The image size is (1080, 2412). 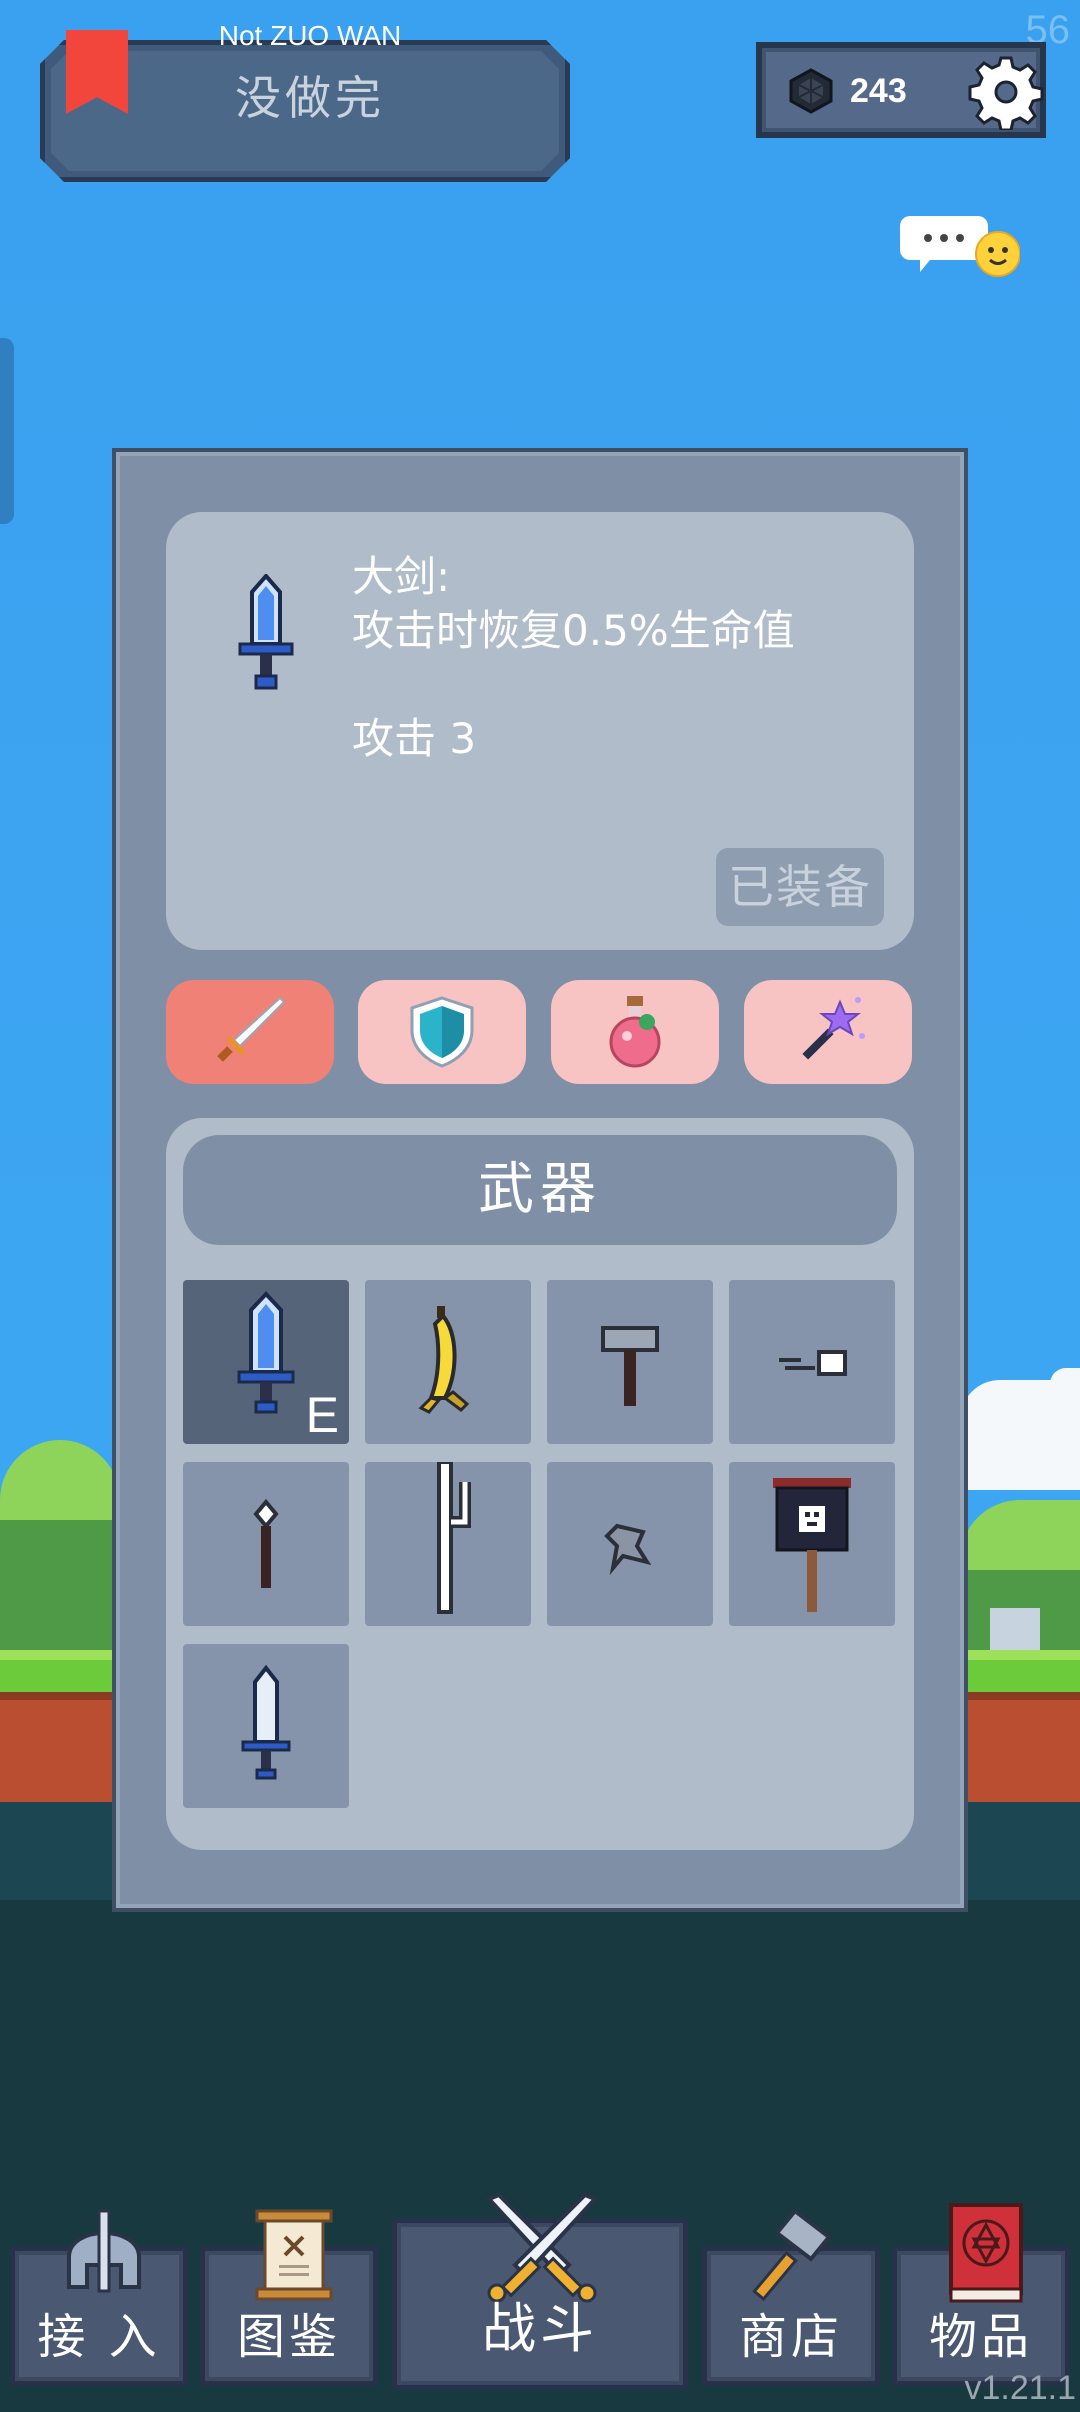 I want to click on spellbook-icon, so click(x=986, y=2253).